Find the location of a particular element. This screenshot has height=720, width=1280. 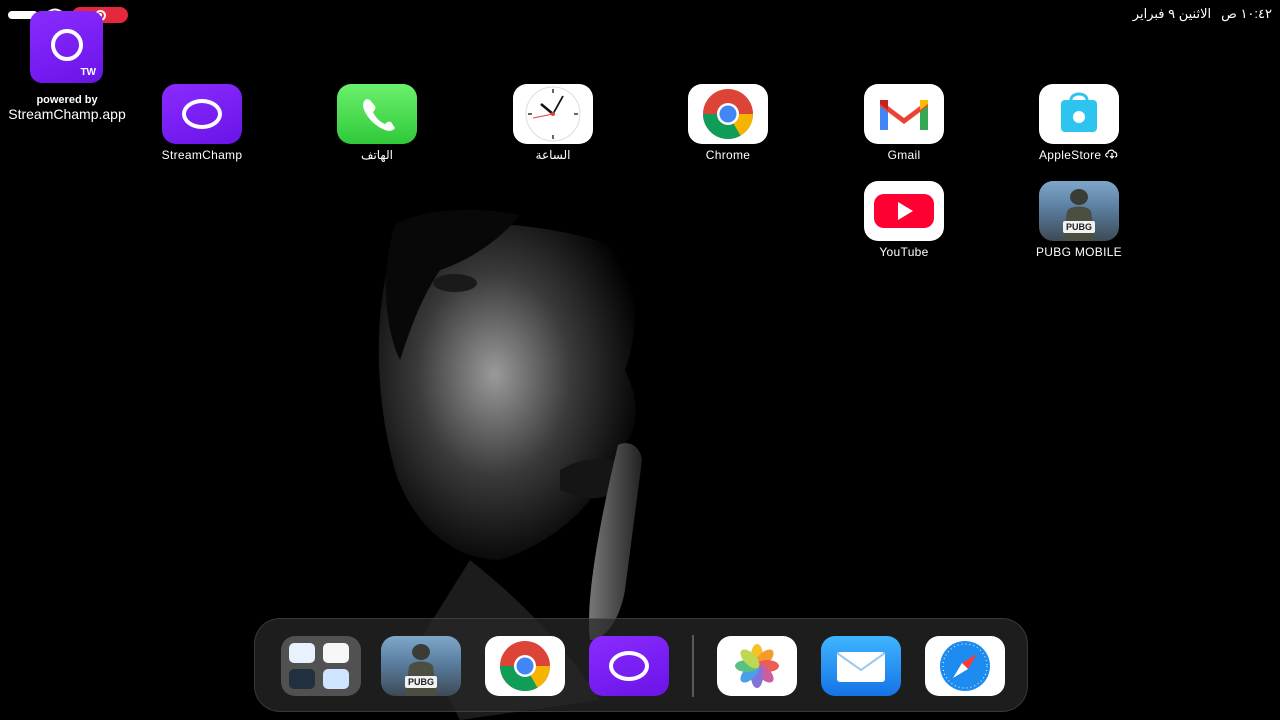

phone-icon is located at coordinates (377, 114).